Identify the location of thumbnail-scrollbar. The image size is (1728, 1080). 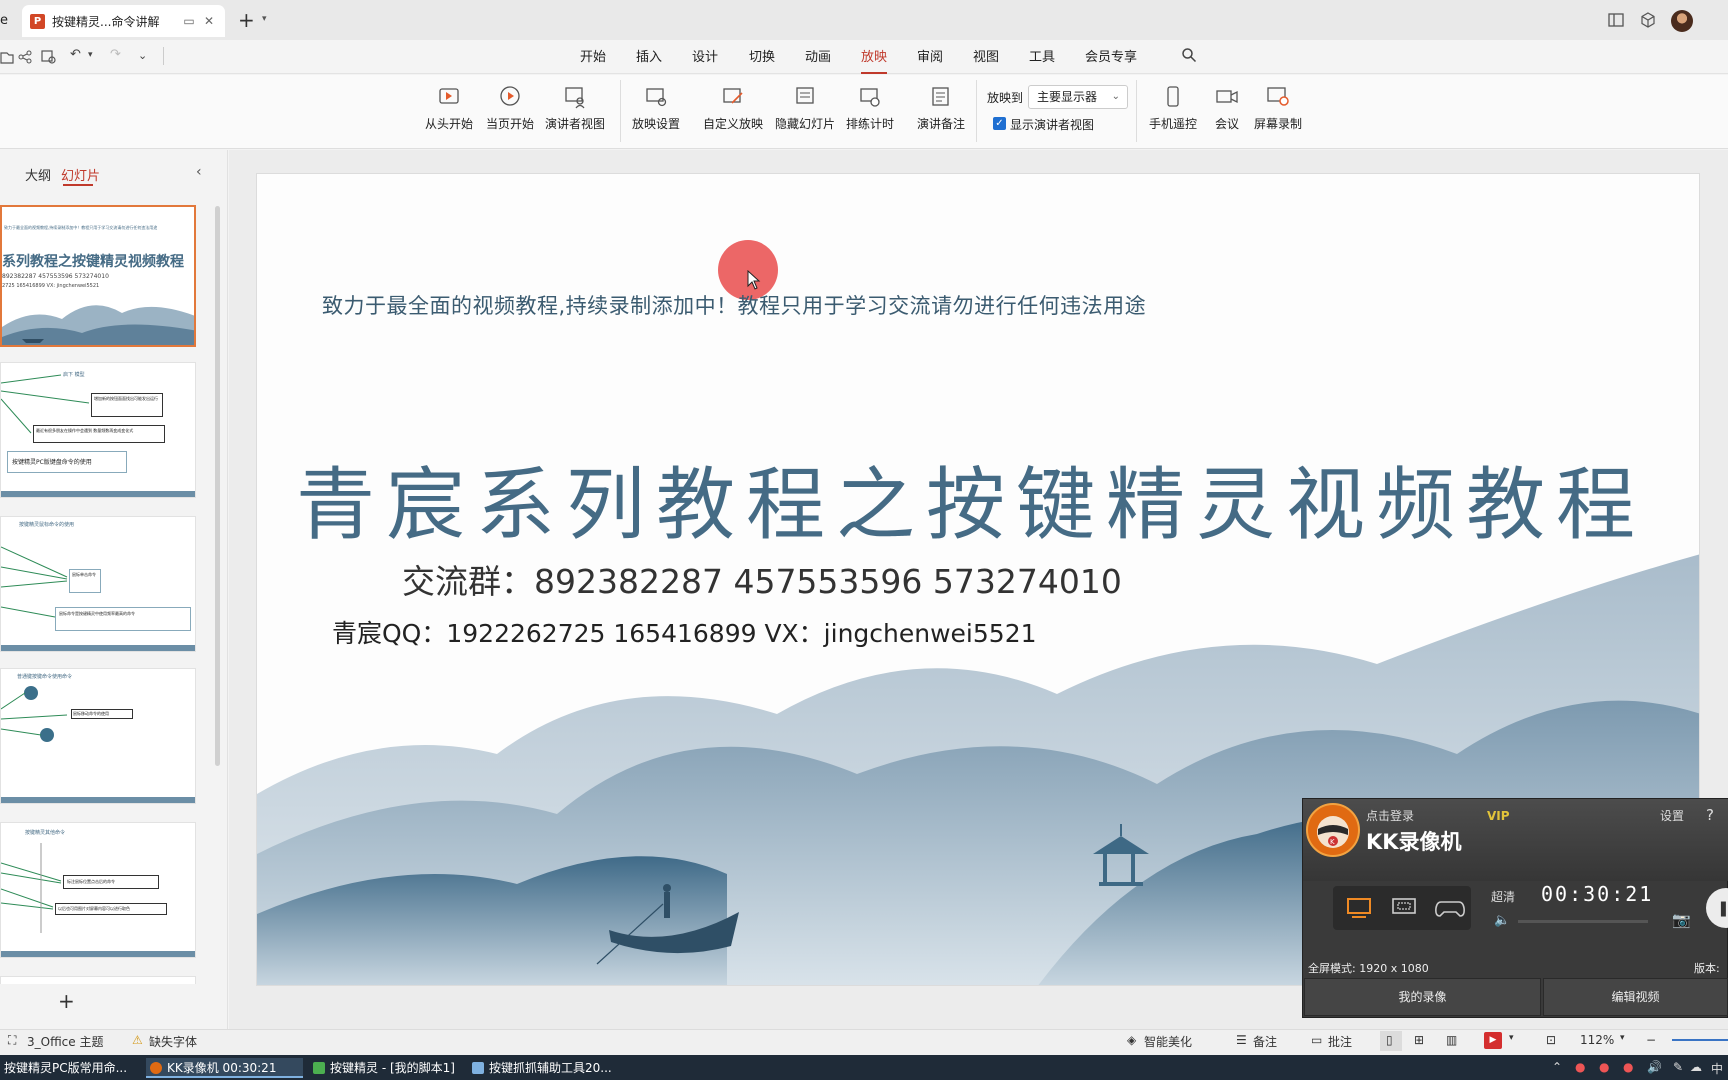
(217, 486).